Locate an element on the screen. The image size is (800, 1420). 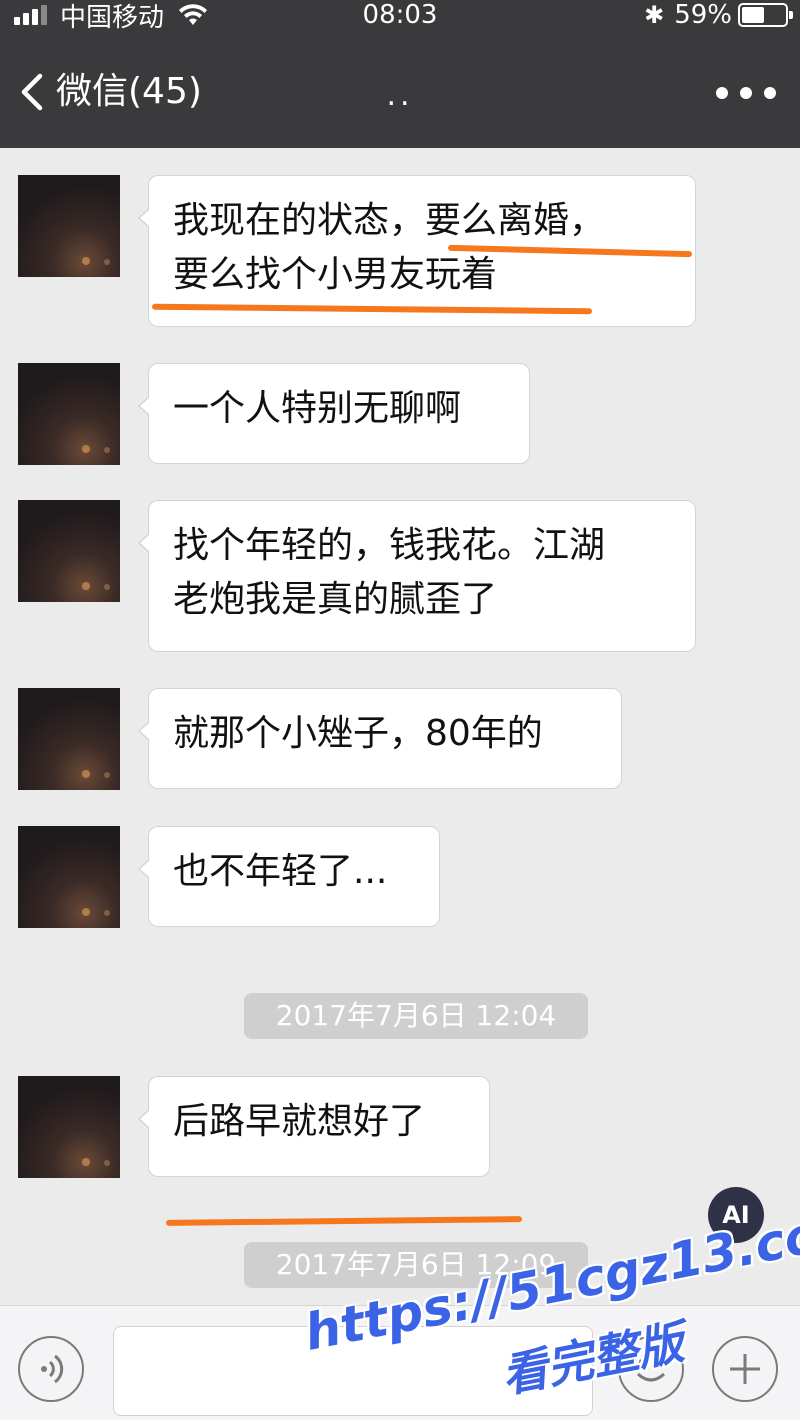
status-right: ✱ 59% is located at coordinates (718, 15).